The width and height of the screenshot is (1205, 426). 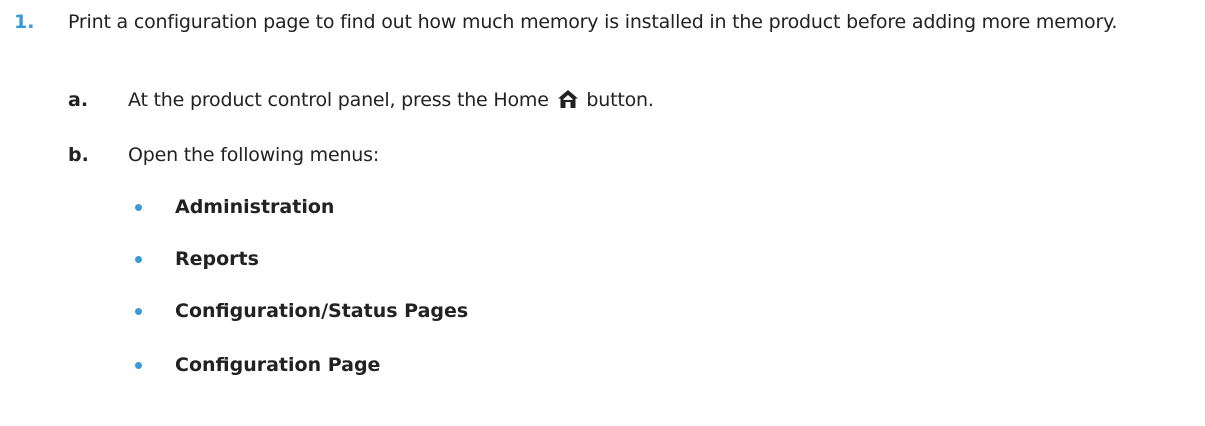 I want to click on menu-item-configuration-page: Configuration Page, so click(x=278, y=365).